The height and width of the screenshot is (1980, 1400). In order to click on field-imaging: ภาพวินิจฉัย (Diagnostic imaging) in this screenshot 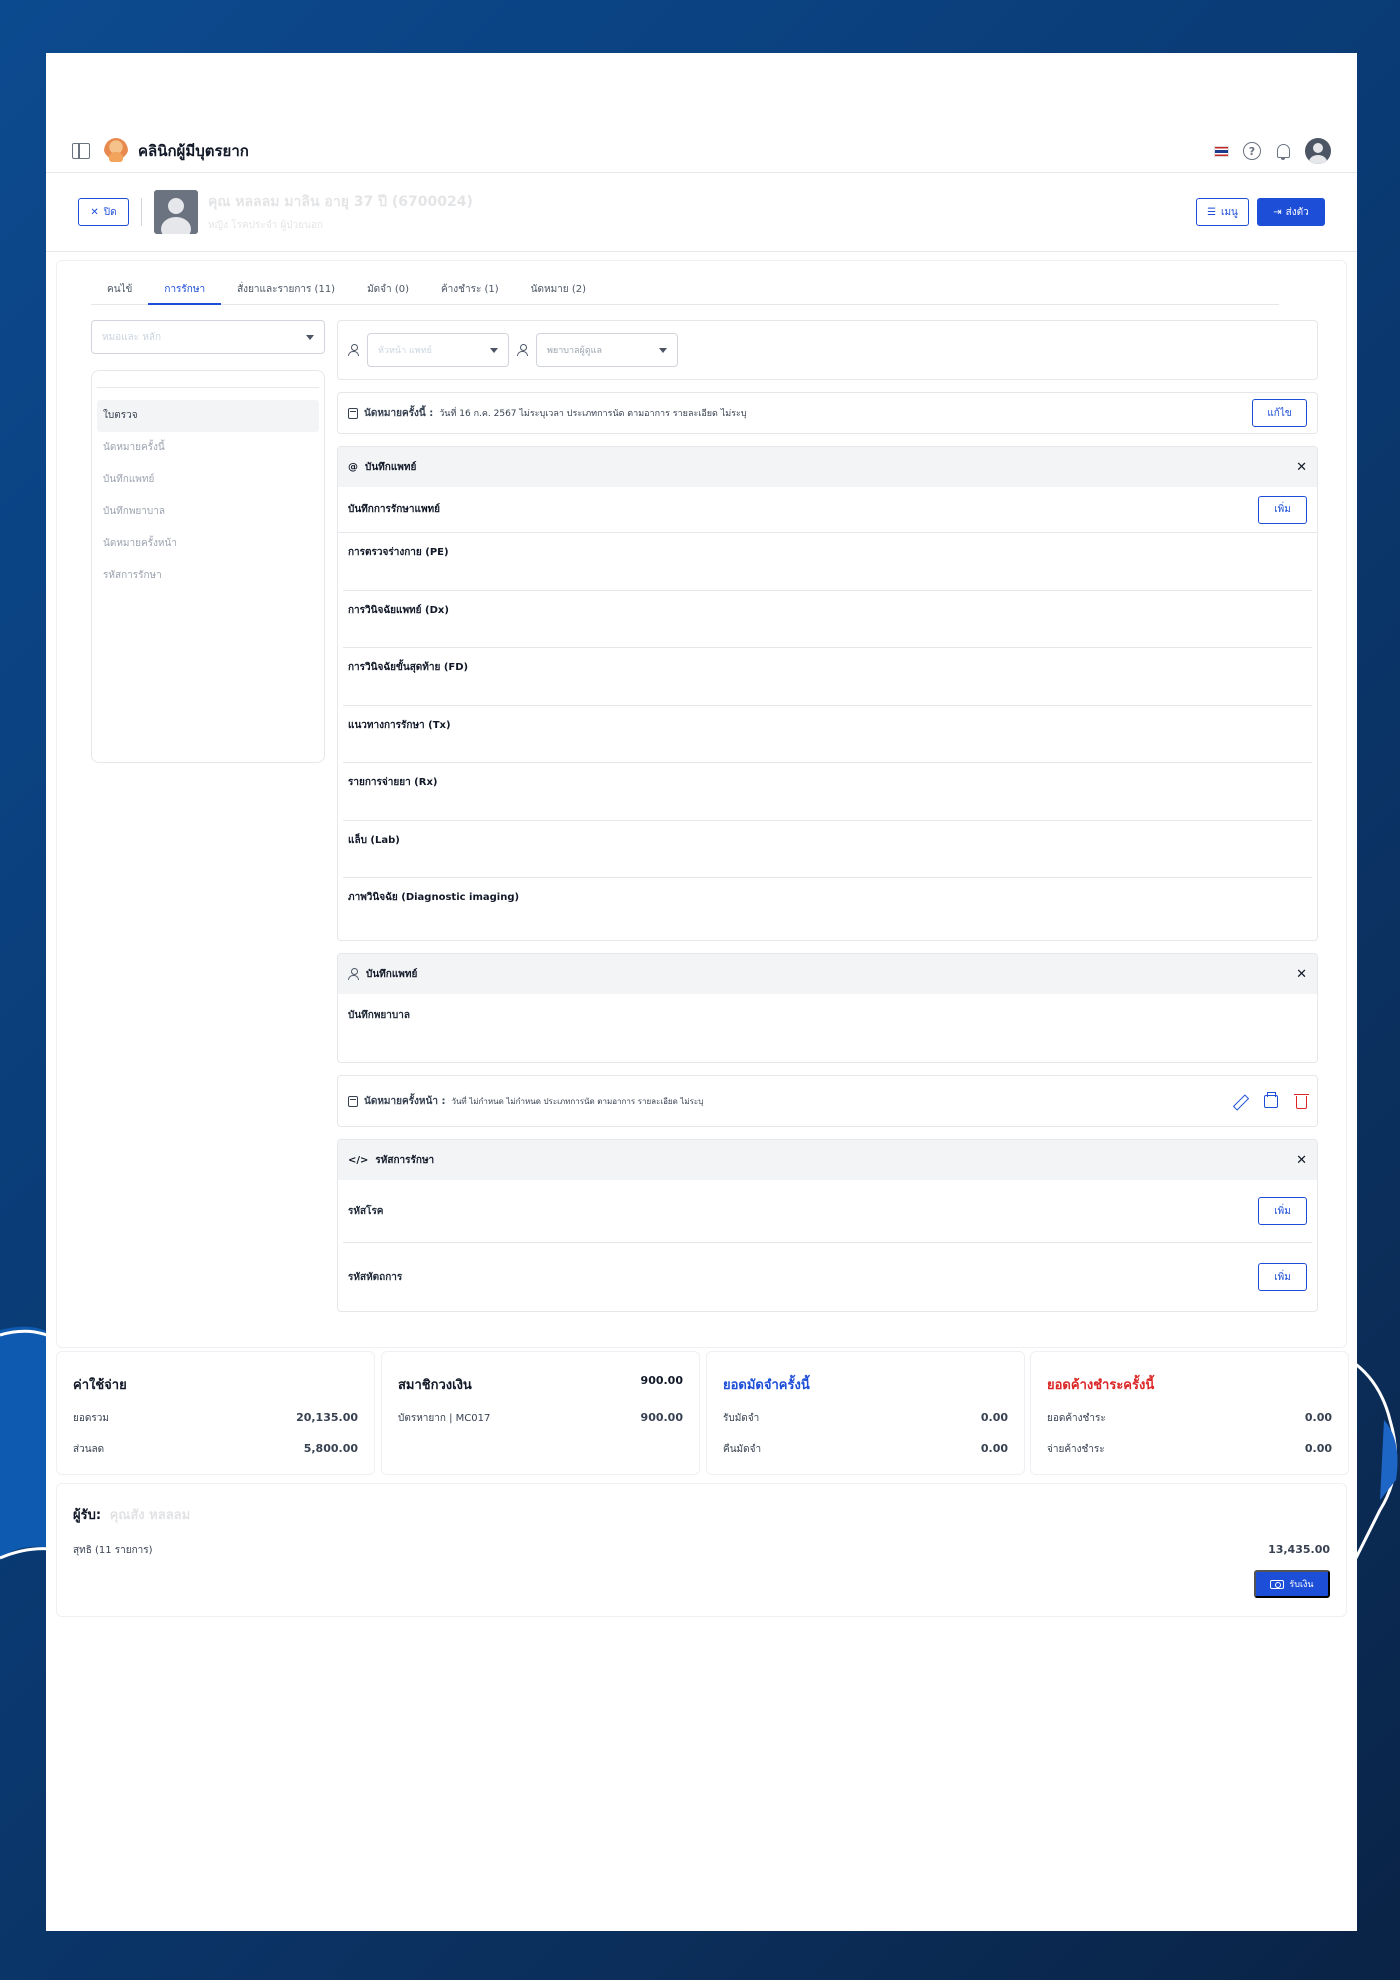, I will do `click(827, 909)`.